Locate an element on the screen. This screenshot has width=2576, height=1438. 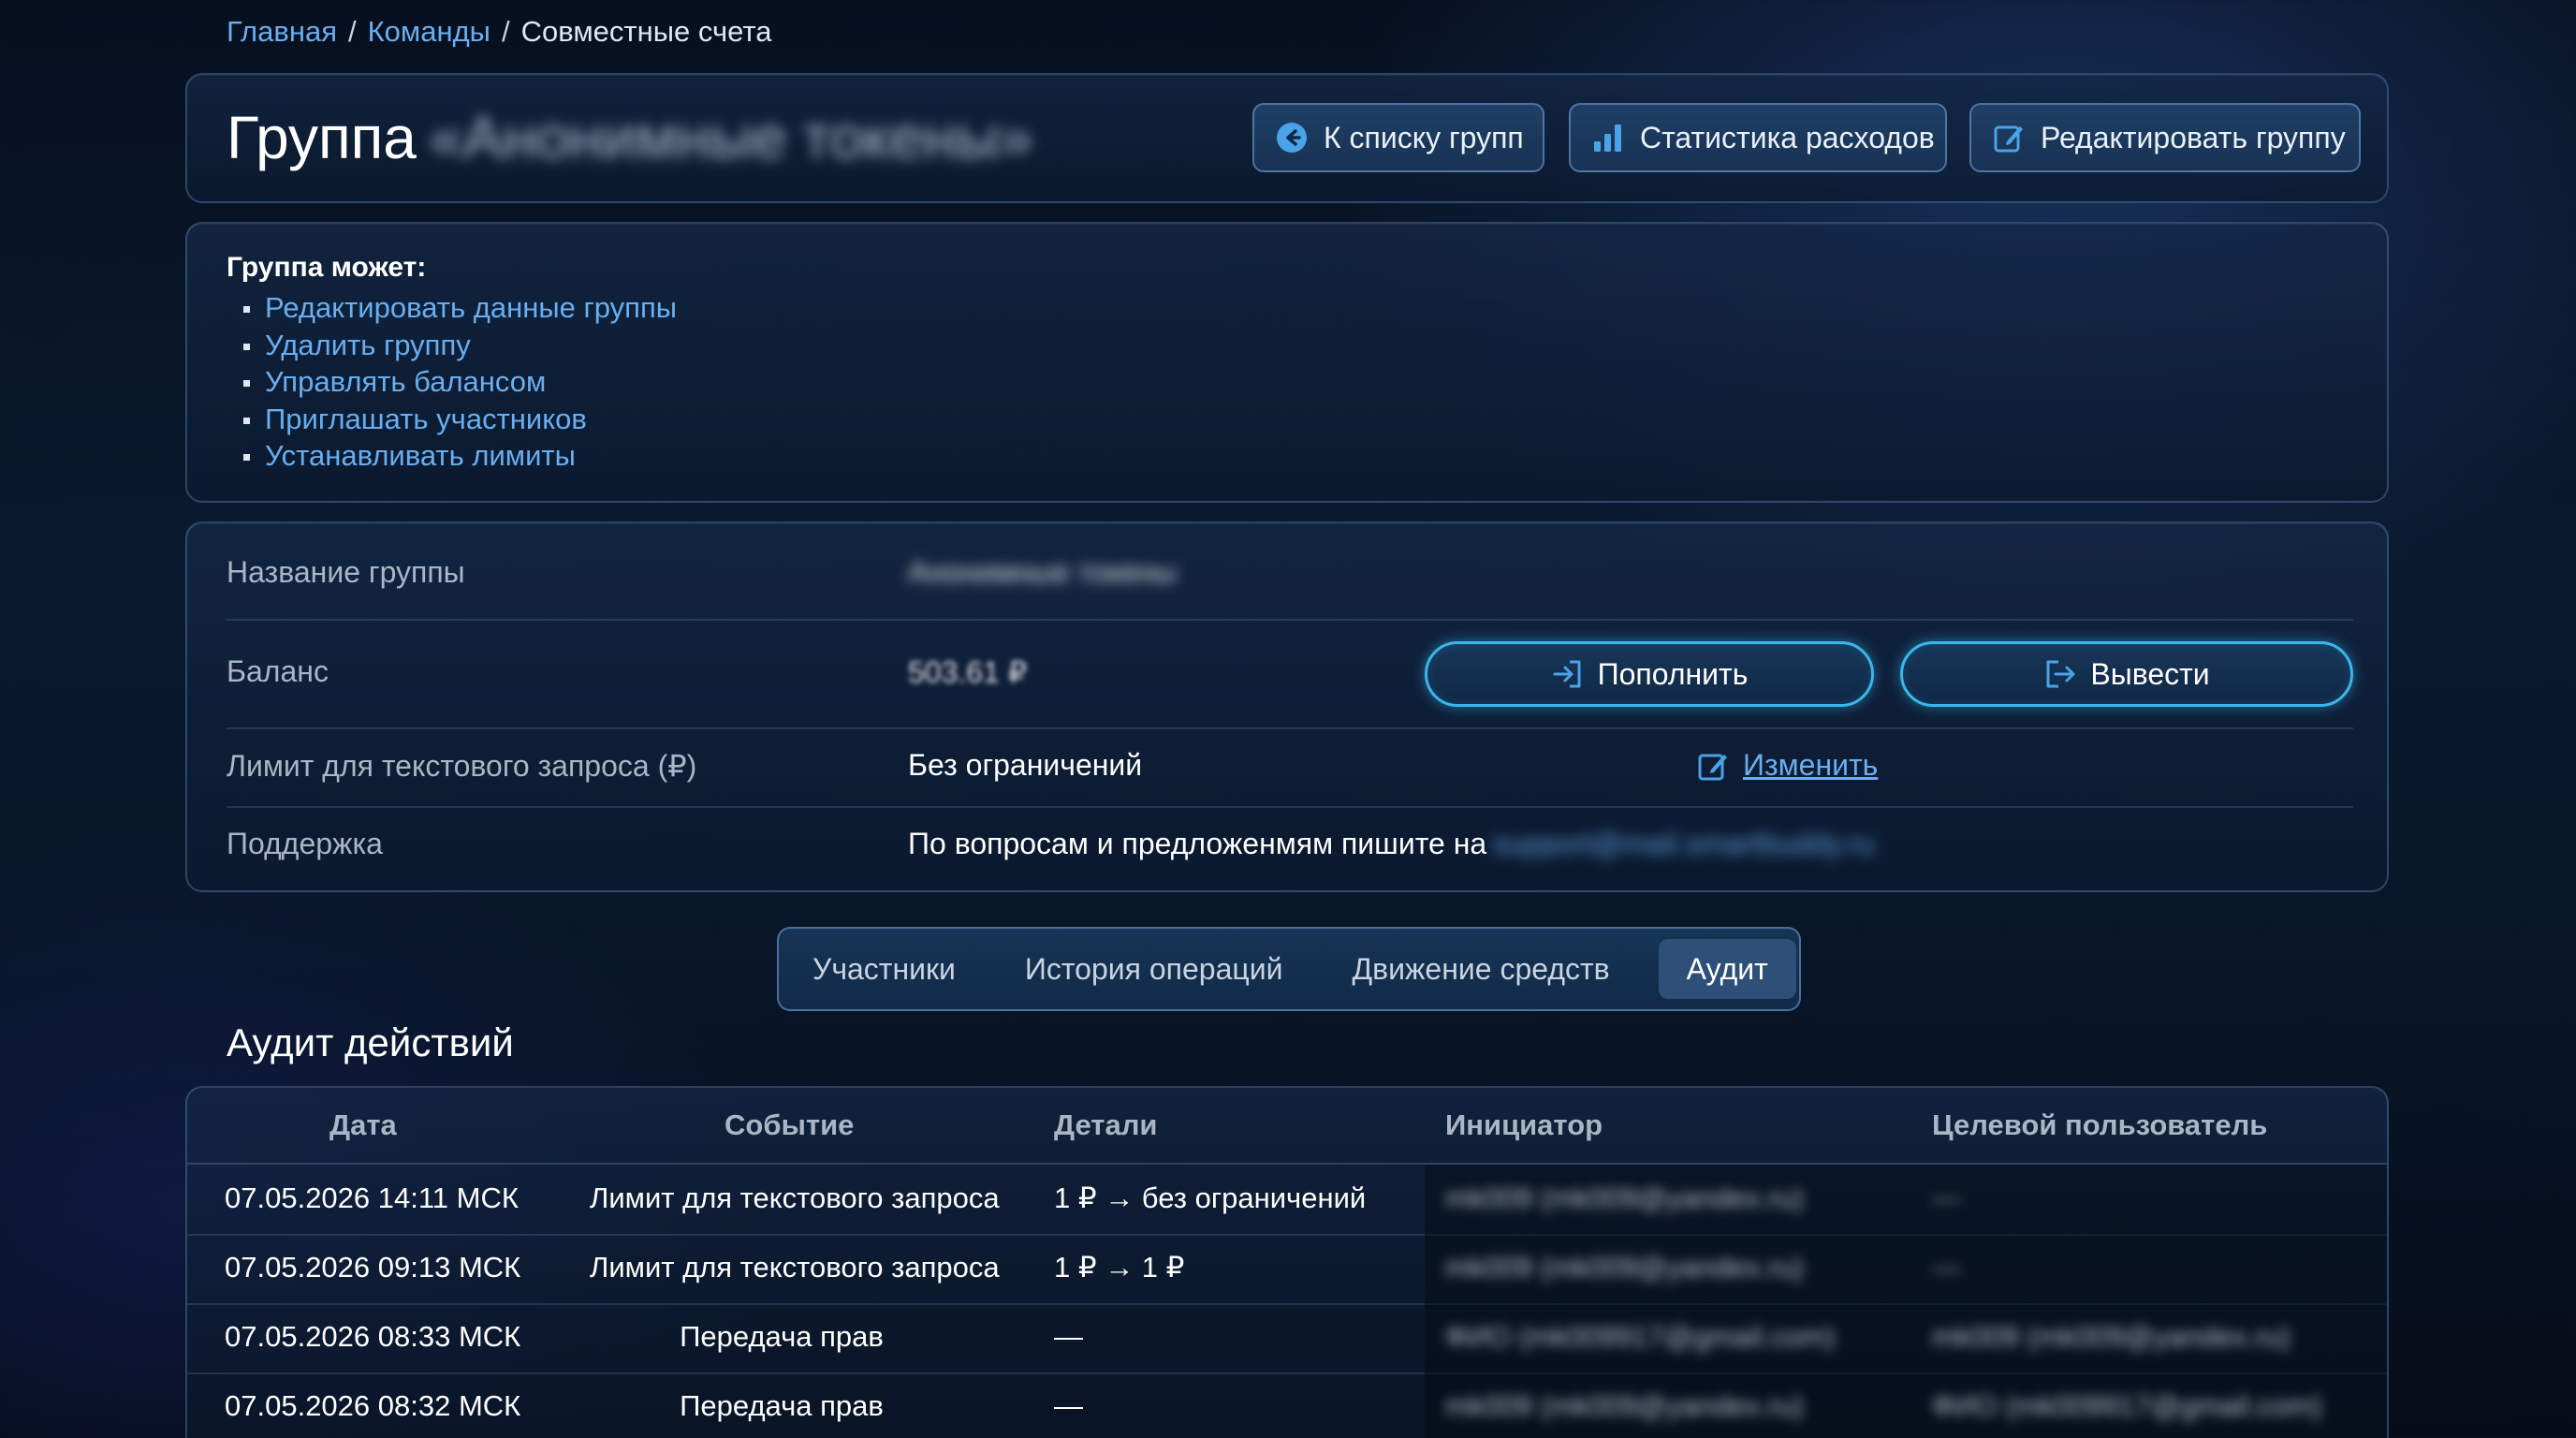
breadcrumb-current: Совместные счета is located at coordinates (646, 32).